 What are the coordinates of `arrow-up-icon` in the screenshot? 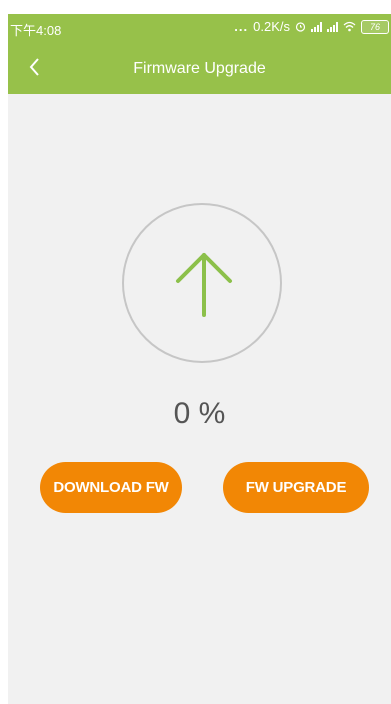 It's located at (204, 285).